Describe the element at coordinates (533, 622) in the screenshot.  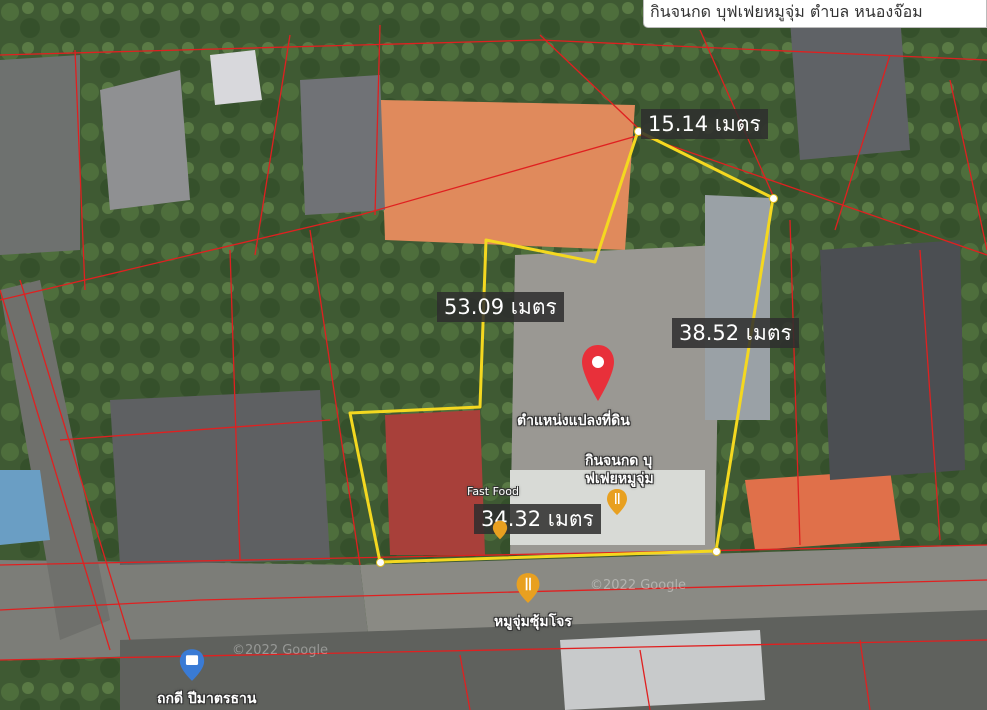
I see `poi-restaurant-2-label: หมูจุ่มซุ้มโจร` at that location.